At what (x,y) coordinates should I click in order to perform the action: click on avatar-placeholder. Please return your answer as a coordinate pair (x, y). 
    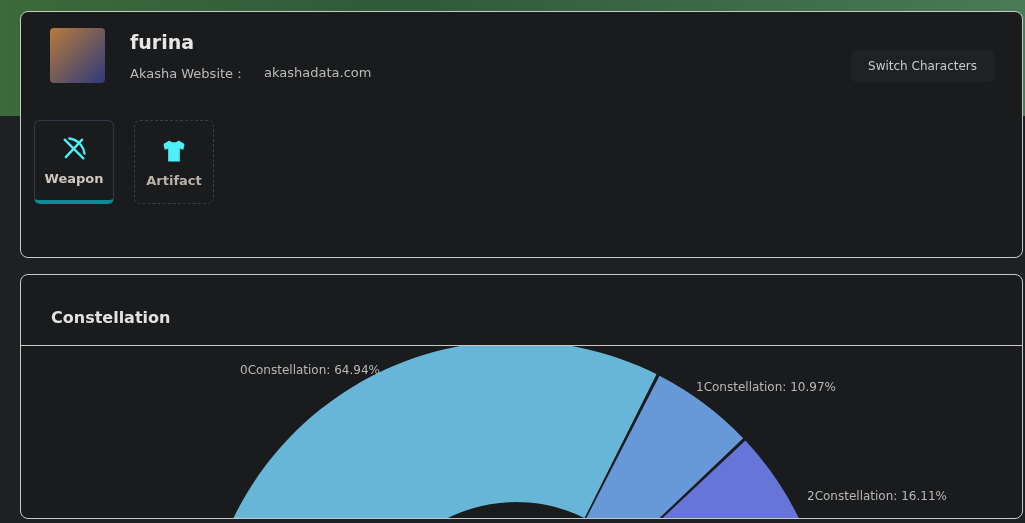
    Looking at the image, I should click on (77, 55).